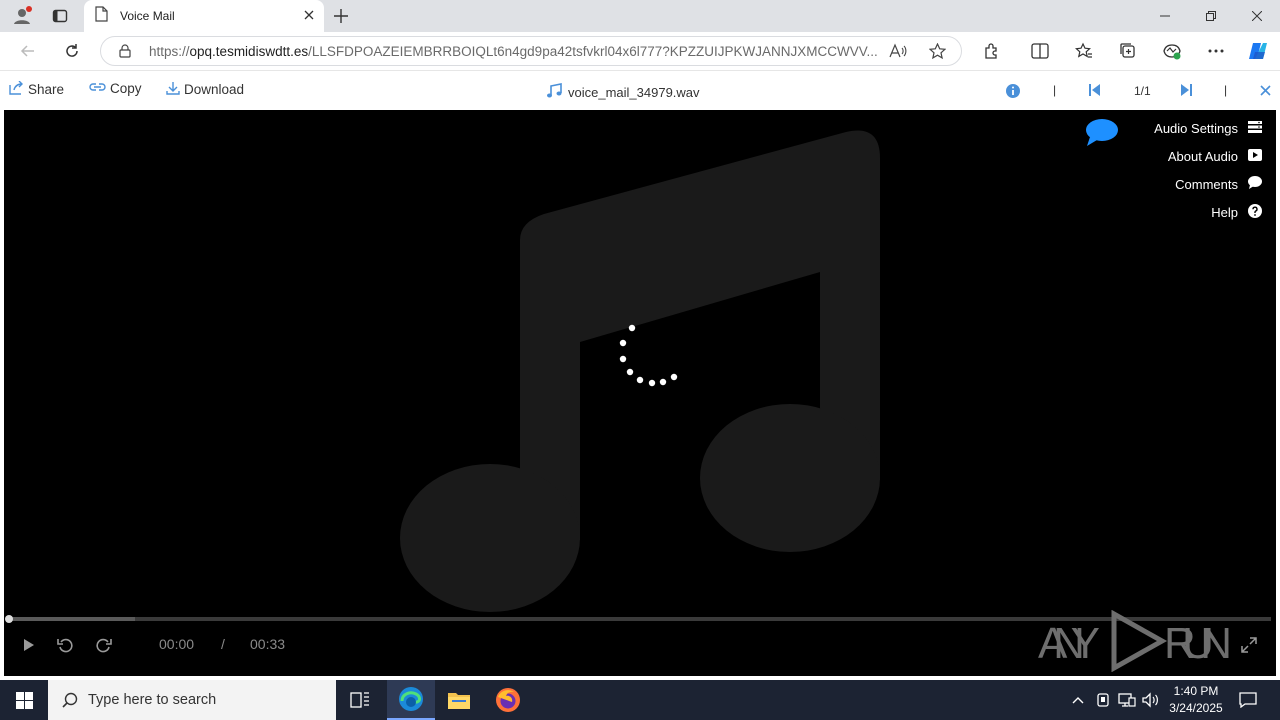  I want to click on taskbar-search: Type here to search, so click(192, 700).